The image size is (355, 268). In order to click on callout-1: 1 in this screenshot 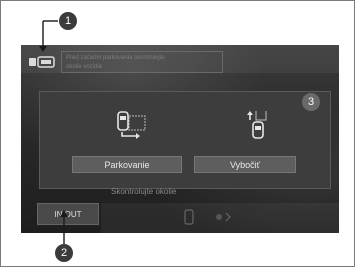, I will do `click(68, 21)`.